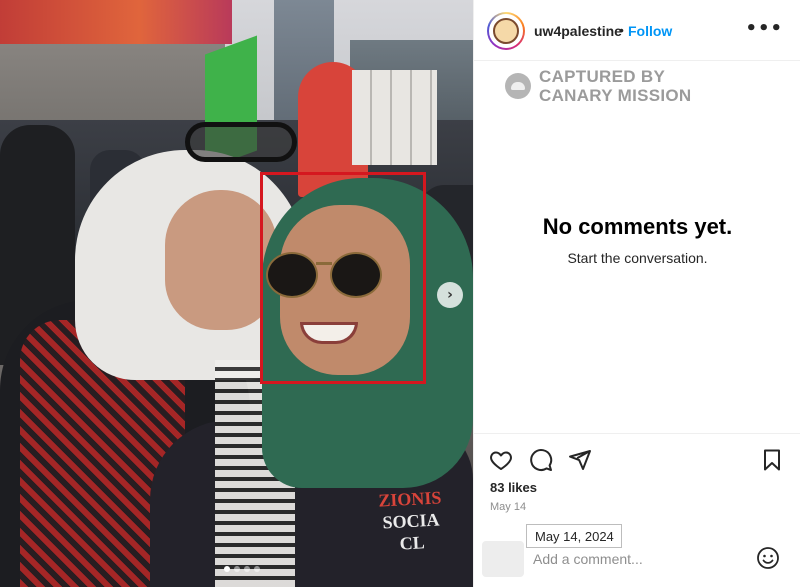 This screenshot has width=800, height=587. I want to click on photo-signs, so click(394, 117).